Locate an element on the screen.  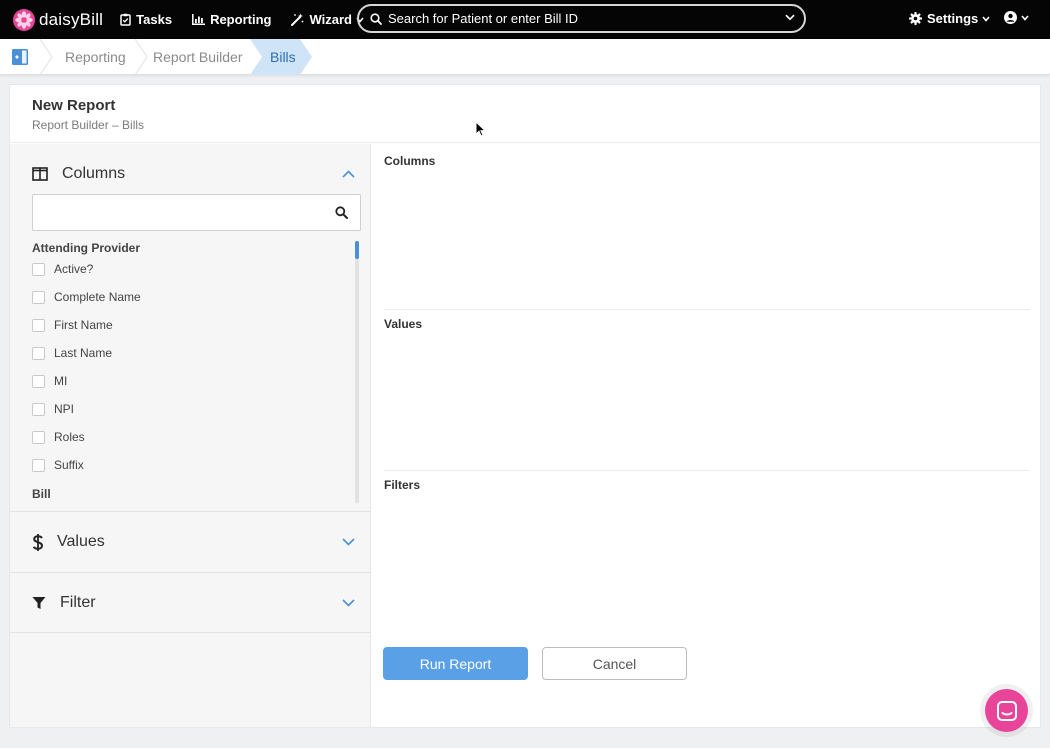
values-dropzone-label: Values is located at coordinates (403, 324).